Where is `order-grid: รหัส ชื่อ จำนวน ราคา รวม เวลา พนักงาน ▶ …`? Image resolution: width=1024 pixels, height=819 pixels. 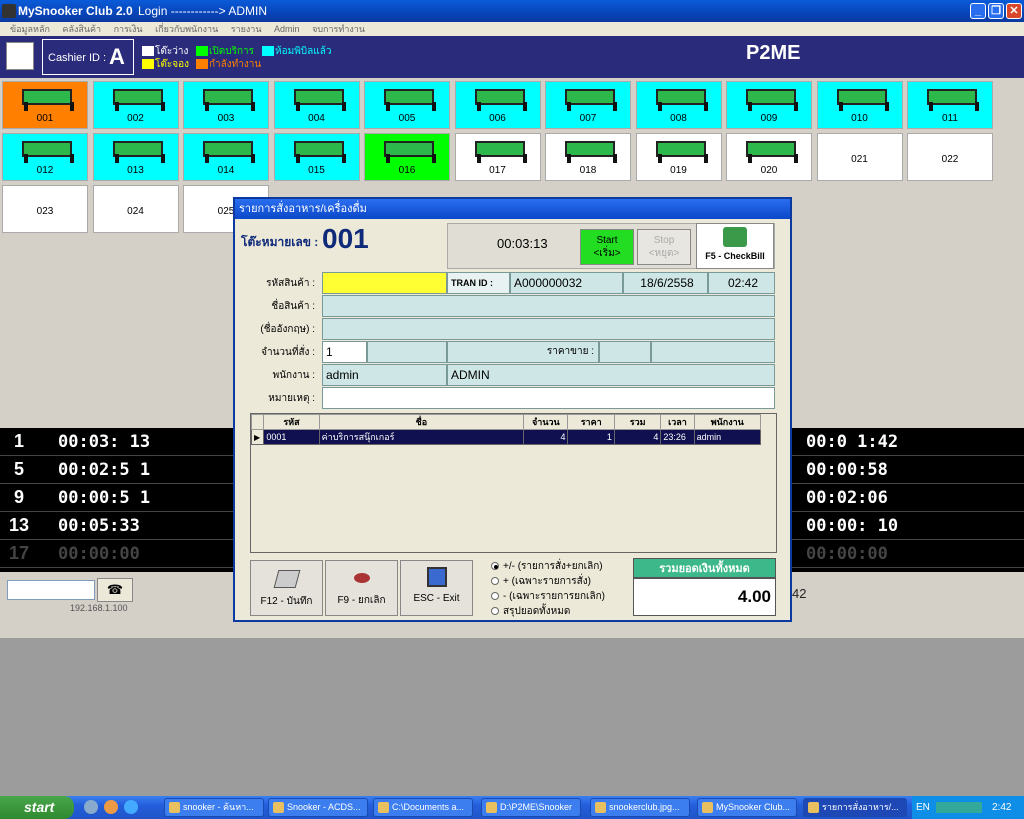
order-grid: รหัส ชื่อ จำนวน ราคา รวม เวลา พนักงาน ▶ … is located at coordinates (513, 483).